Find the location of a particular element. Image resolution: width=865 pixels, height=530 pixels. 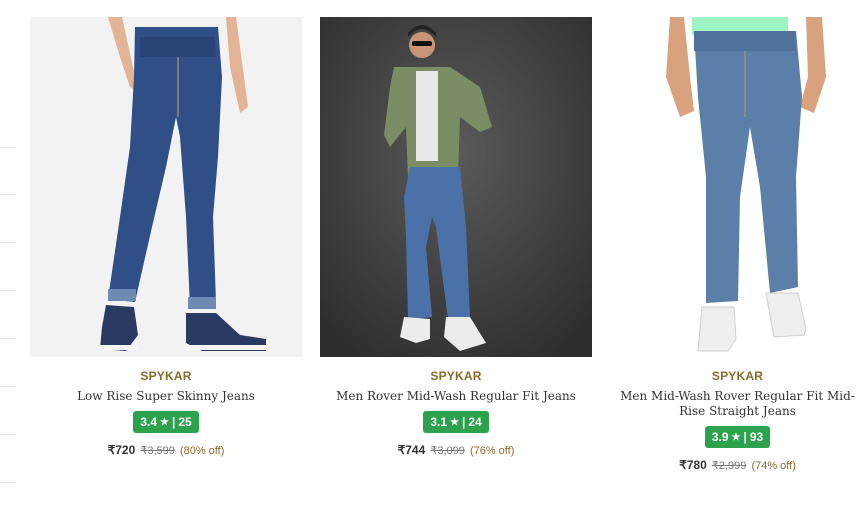

original-price: ₹3,099 is located at coordinates (447, 451).